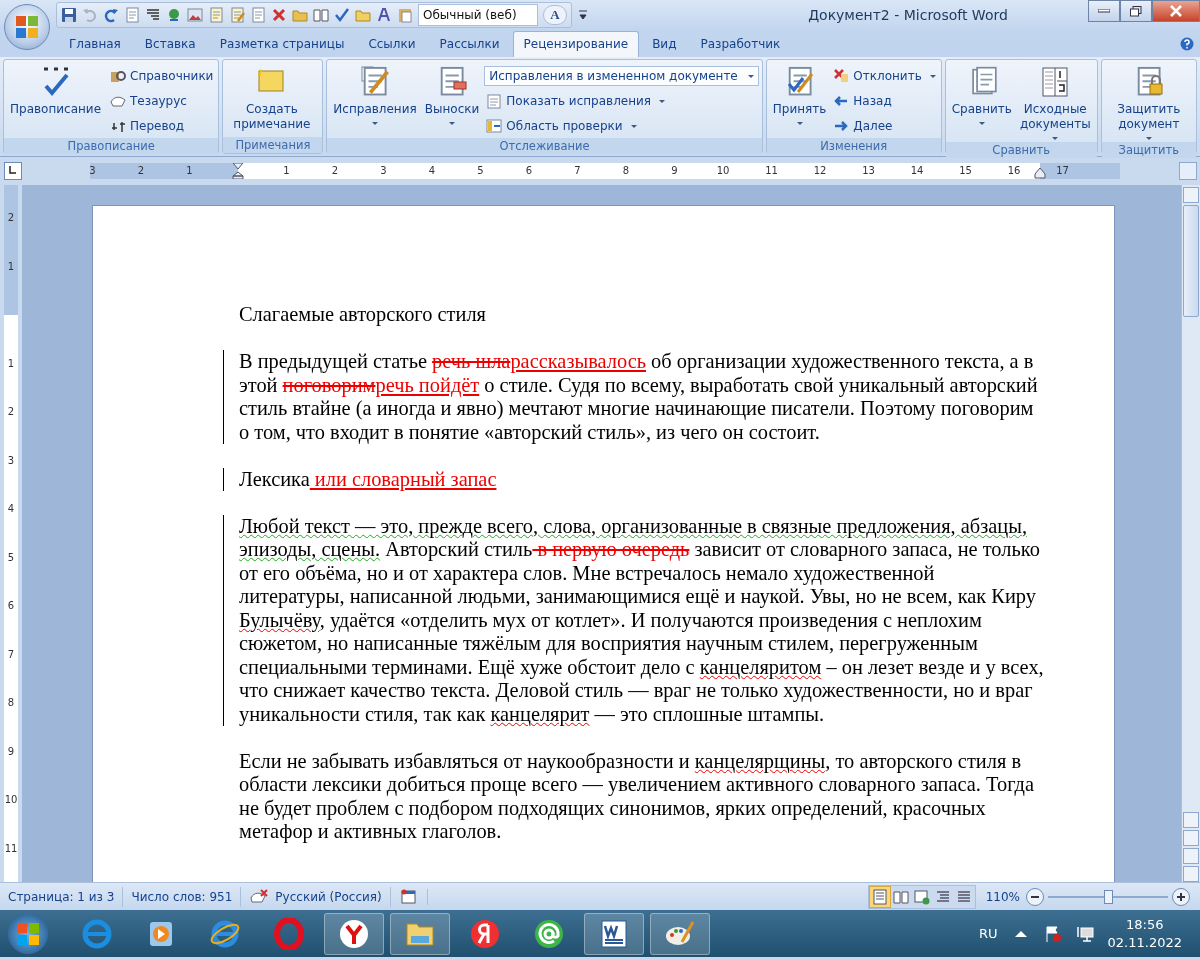 The width and height of the screenshot is (1200, 960). I want to click on zoom-out-button, so click(1035, 896).